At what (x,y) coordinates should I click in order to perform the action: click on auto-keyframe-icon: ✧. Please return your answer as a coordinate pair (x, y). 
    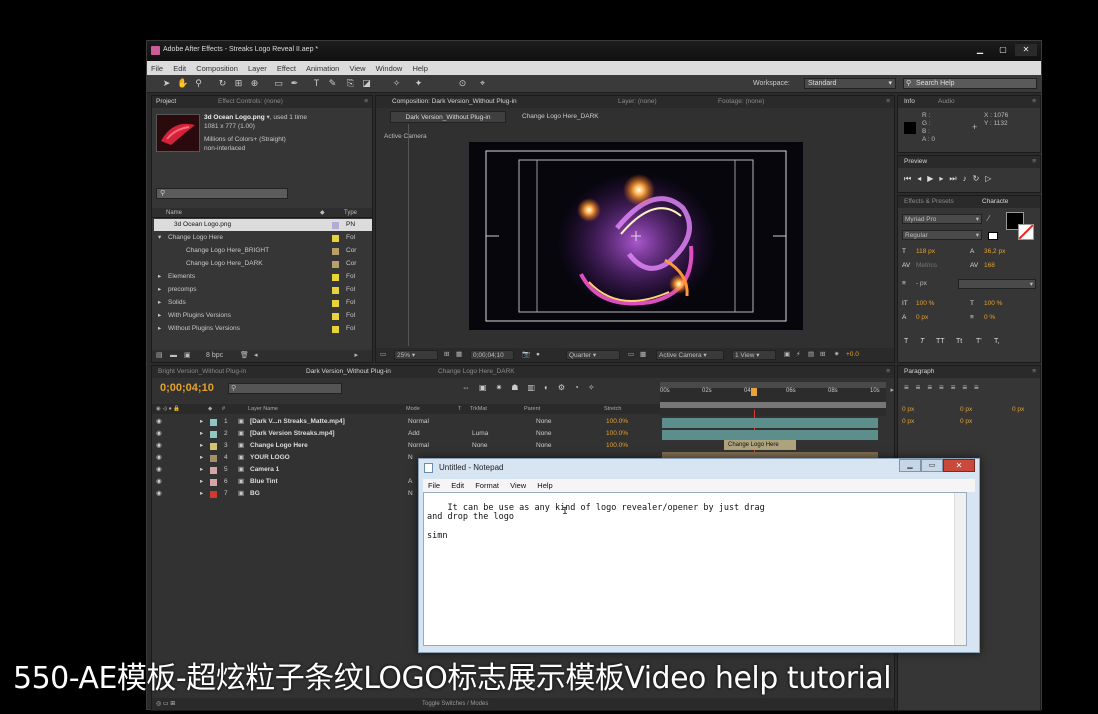
    Looking at the image, I should click on (596, 387).